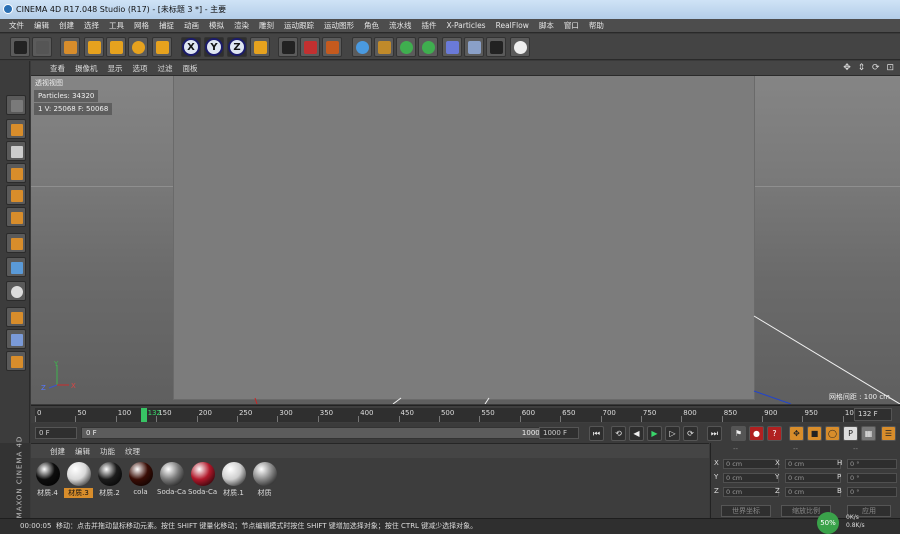  I want to click on material-swatch: 材质, so click(264, 480).